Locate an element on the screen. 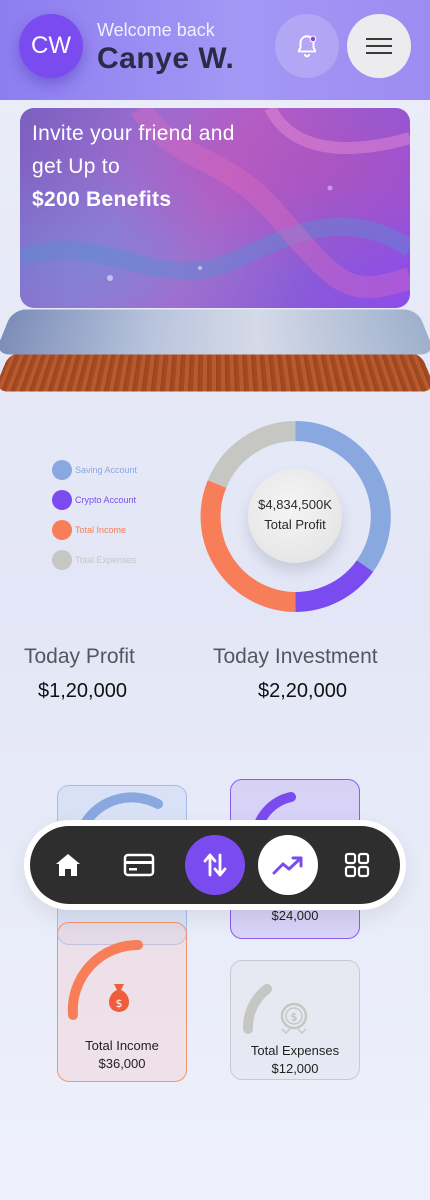 This screenshot has height=1200, width=430. total-expenses-tile: $ Total Expenses $12,000 is located at coordinates (295, 1020).